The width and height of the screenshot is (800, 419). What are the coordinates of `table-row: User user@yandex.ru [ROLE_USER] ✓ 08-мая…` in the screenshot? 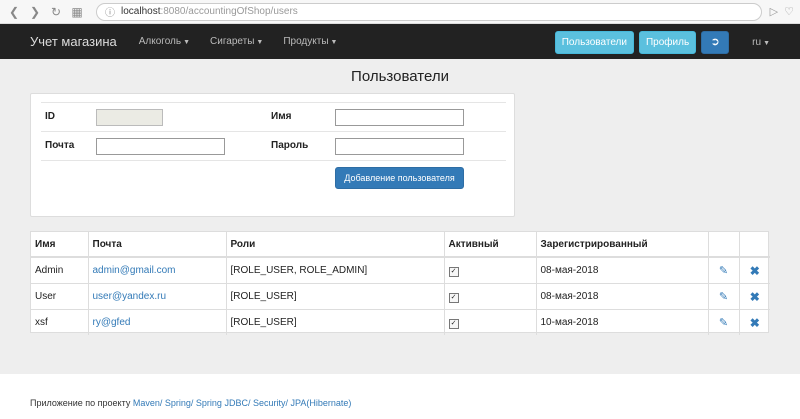 It's located at (400, 296).